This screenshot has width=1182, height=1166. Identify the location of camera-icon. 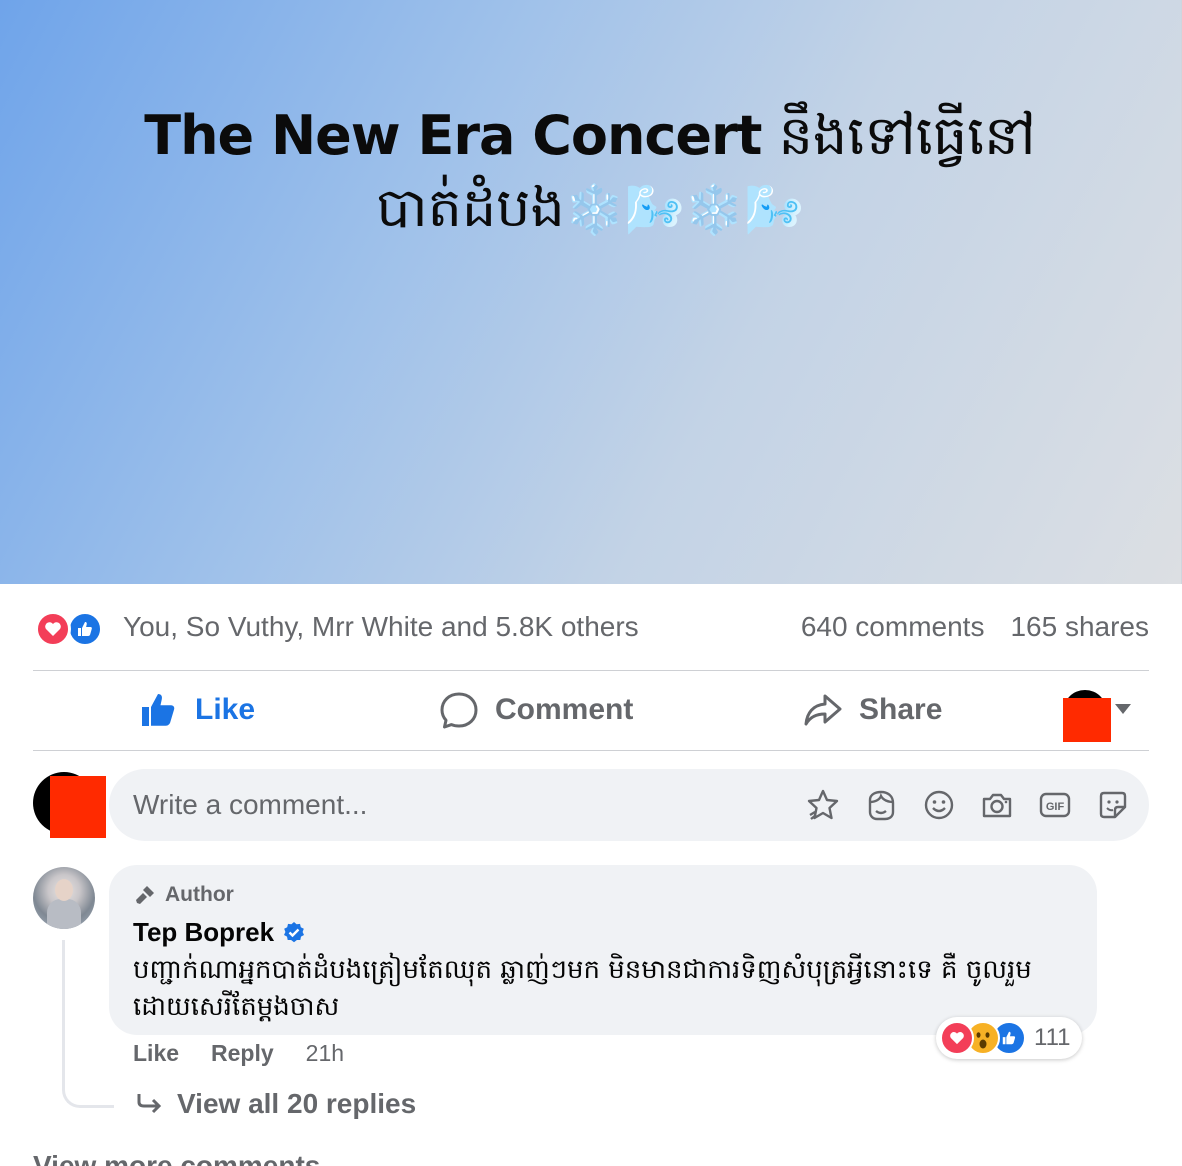
(997, 805).